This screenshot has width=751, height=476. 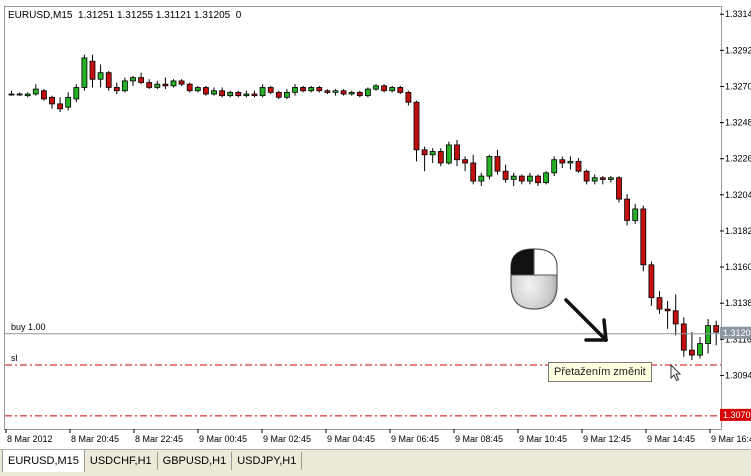 I want to click on time-tick-label: 9 Mar 04:45, so click(x=351, y=439).